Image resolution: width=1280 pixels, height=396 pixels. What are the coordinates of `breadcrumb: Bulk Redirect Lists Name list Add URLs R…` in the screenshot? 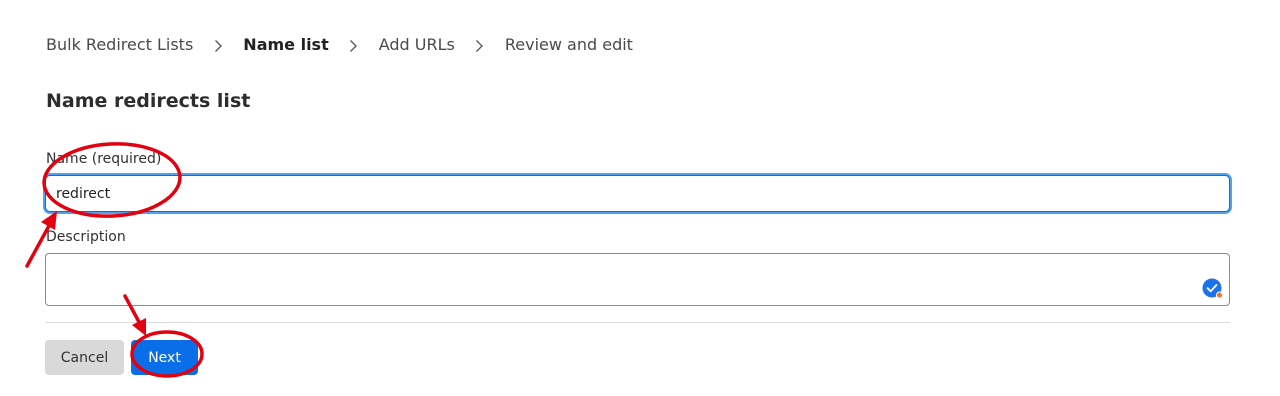 It's located at (339, 44).